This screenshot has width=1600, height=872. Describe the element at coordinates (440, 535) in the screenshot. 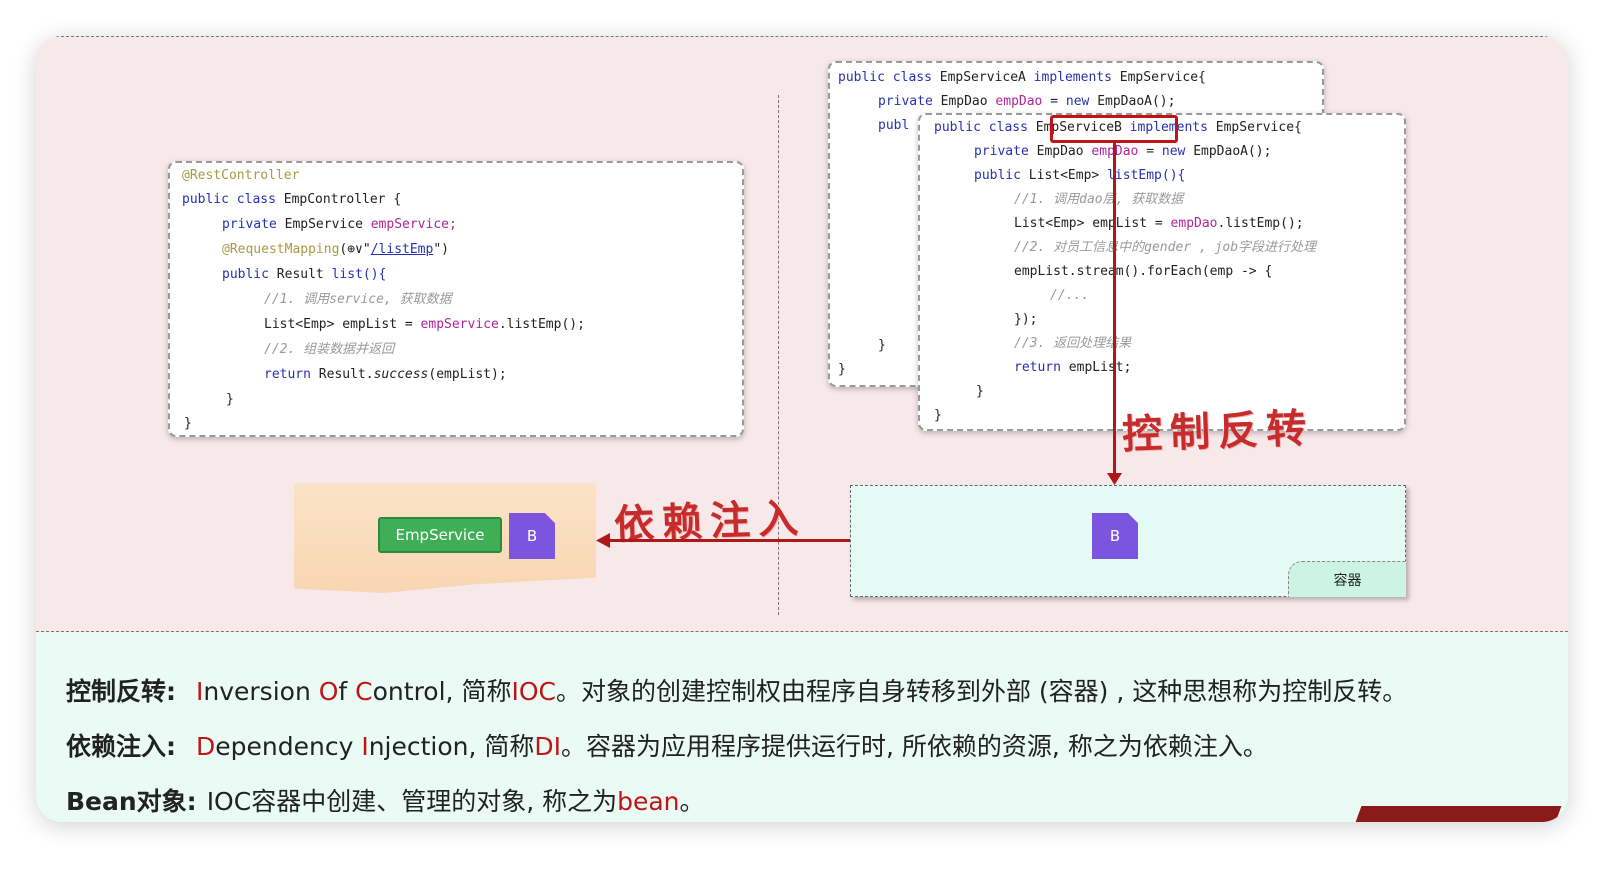

I see `empservice-field-box: EmpService` at that location.